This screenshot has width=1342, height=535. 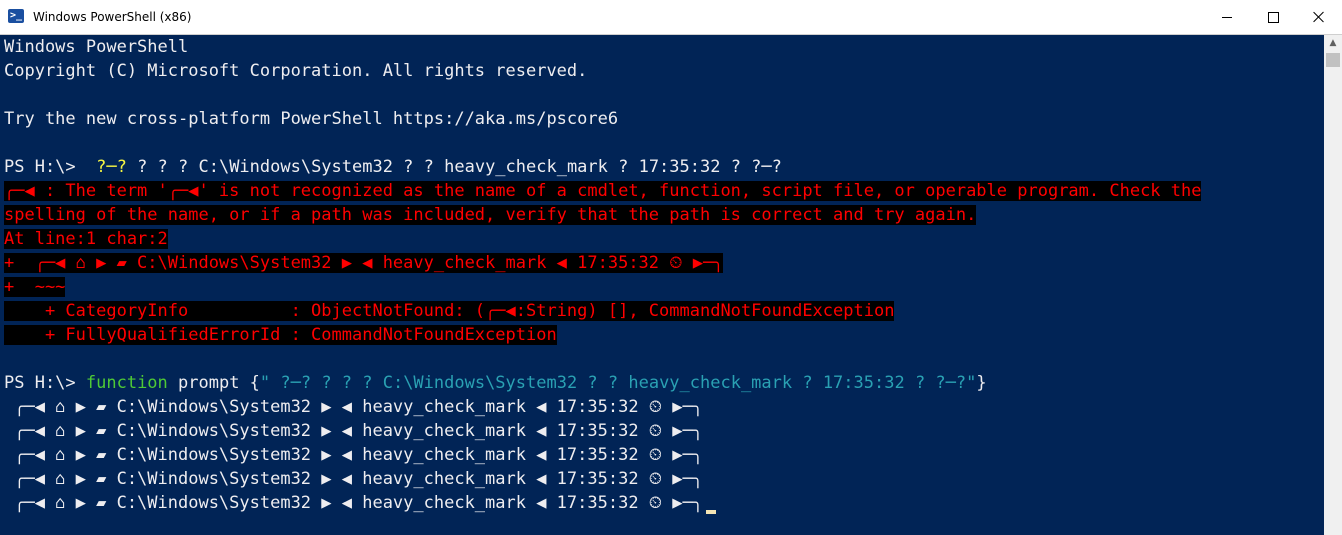 What do you see at coordinates (981, 383) in the screenshot?
I see `function-close: }` at bounding box center [981, 383].